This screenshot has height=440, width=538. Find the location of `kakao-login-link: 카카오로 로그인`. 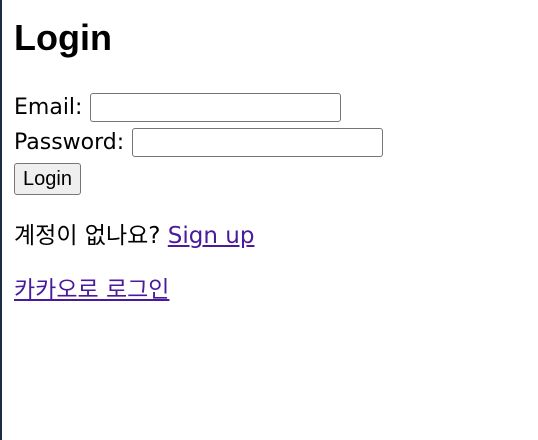

kakao-login-link: 카카오로 로그인 is located at coordinates (91, 290).